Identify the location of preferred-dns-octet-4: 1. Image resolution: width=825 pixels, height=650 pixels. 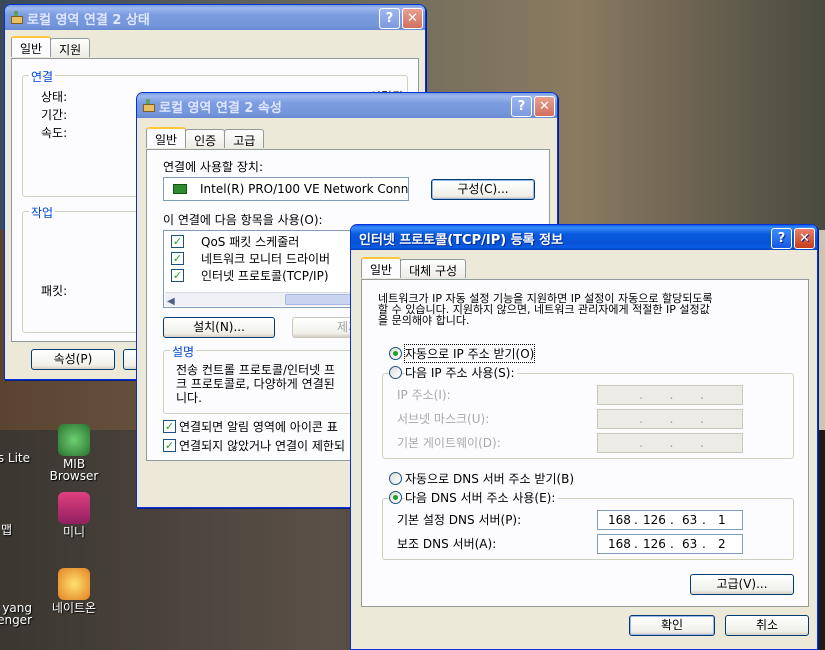
(722, 520).